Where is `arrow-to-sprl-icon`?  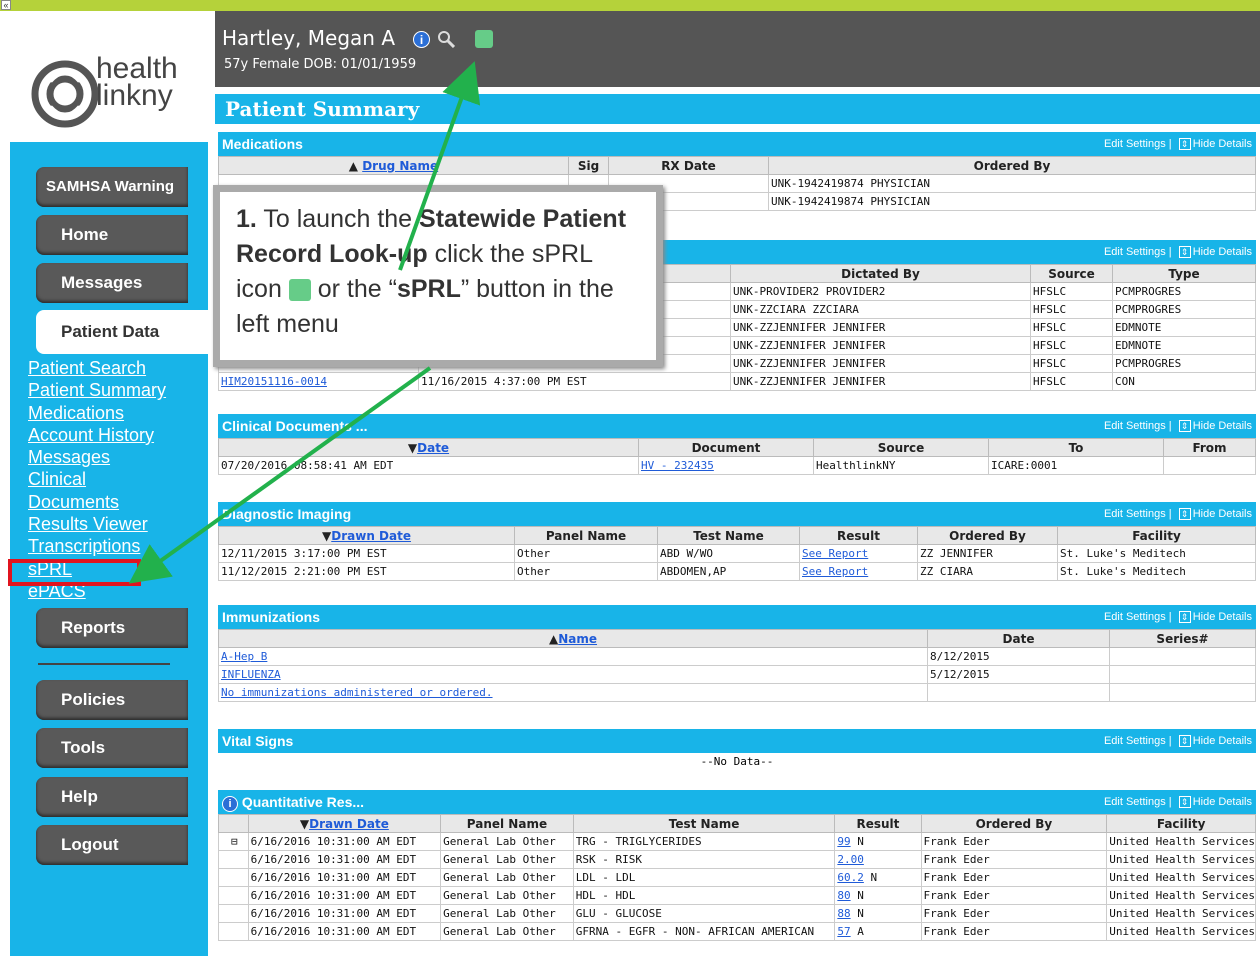
arrow-to-sprl-icon is located at coordinates (439, 166).